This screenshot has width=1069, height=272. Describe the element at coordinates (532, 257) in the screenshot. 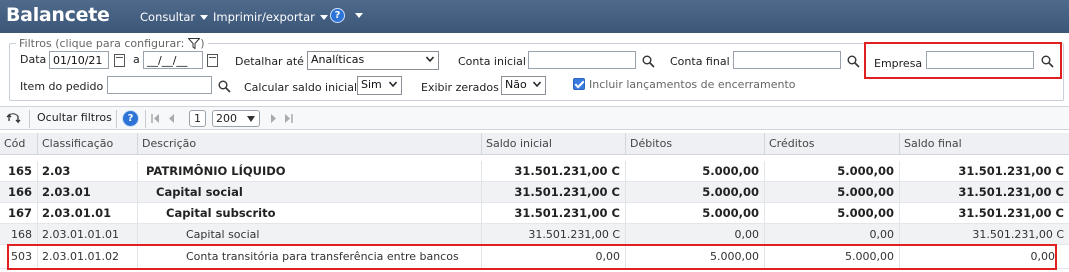

I see `row-highlight` at that location.